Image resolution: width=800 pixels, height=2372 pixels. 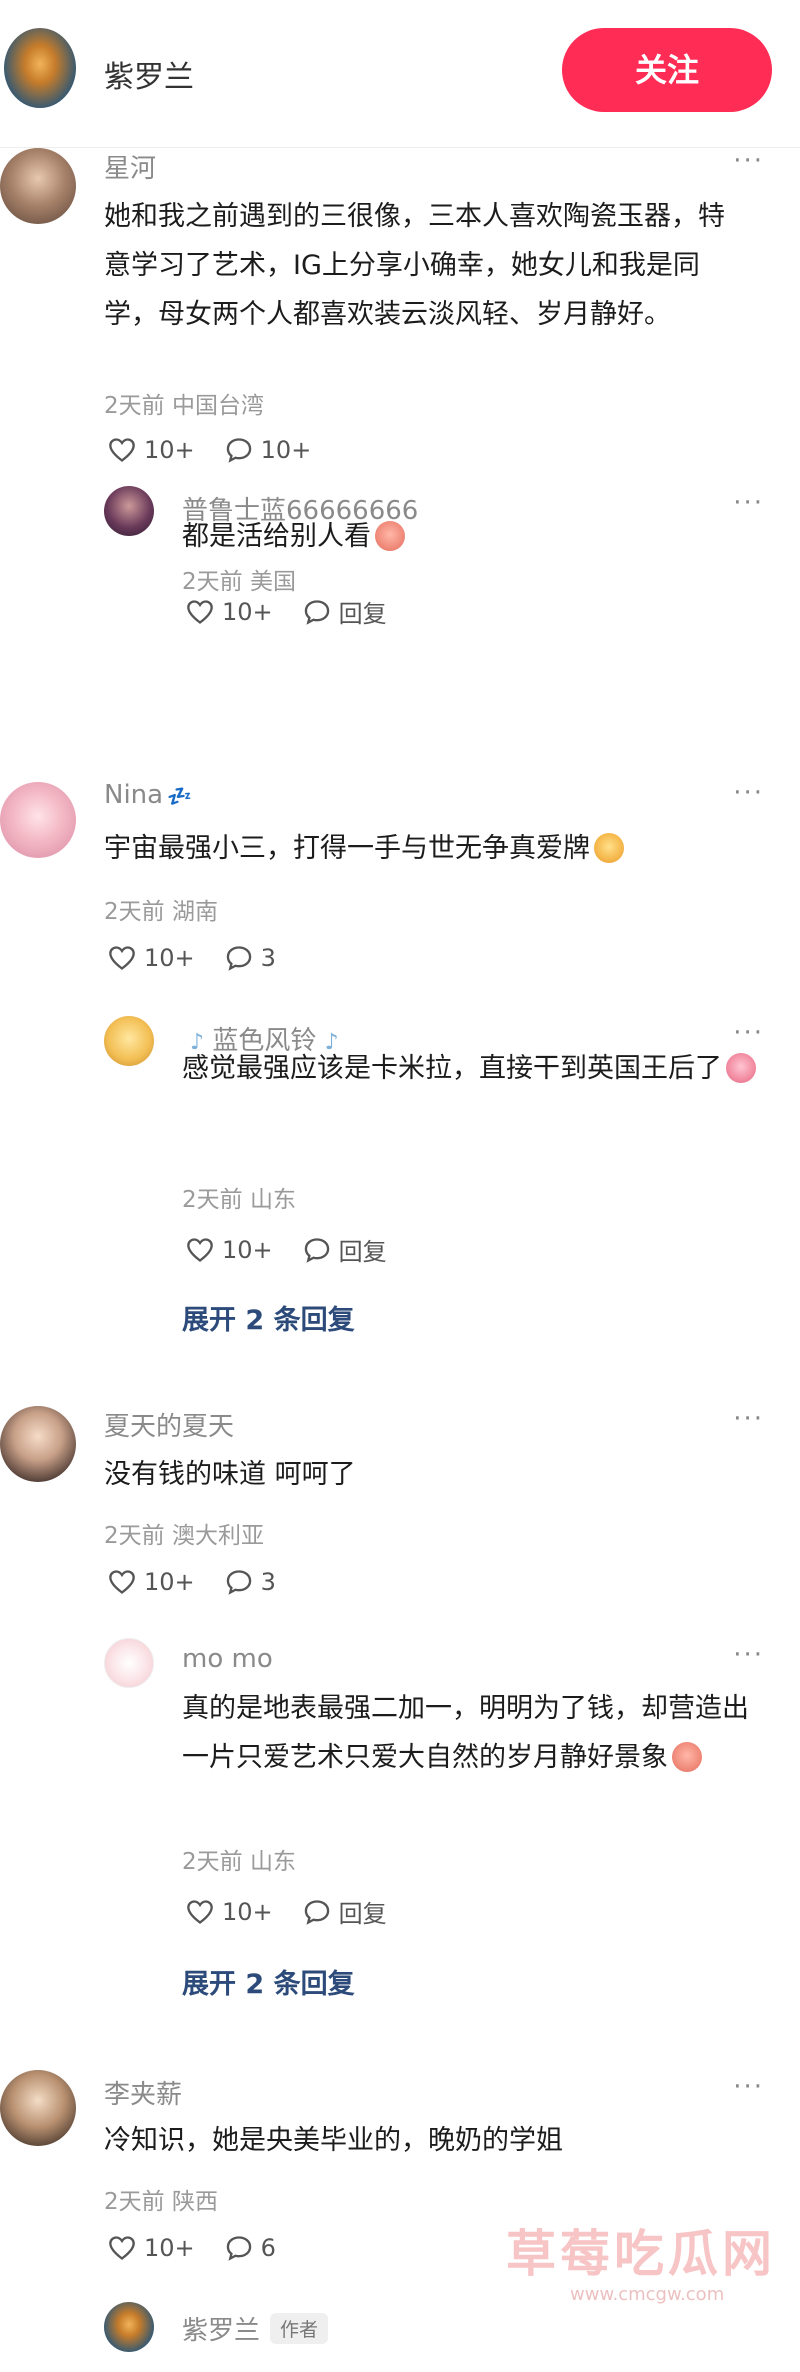 What do you see at coordinates (641, 2254) in the screenshot?
I see `watermark-title: 草莓吃瓜网` at bounding box center [641, 2254].